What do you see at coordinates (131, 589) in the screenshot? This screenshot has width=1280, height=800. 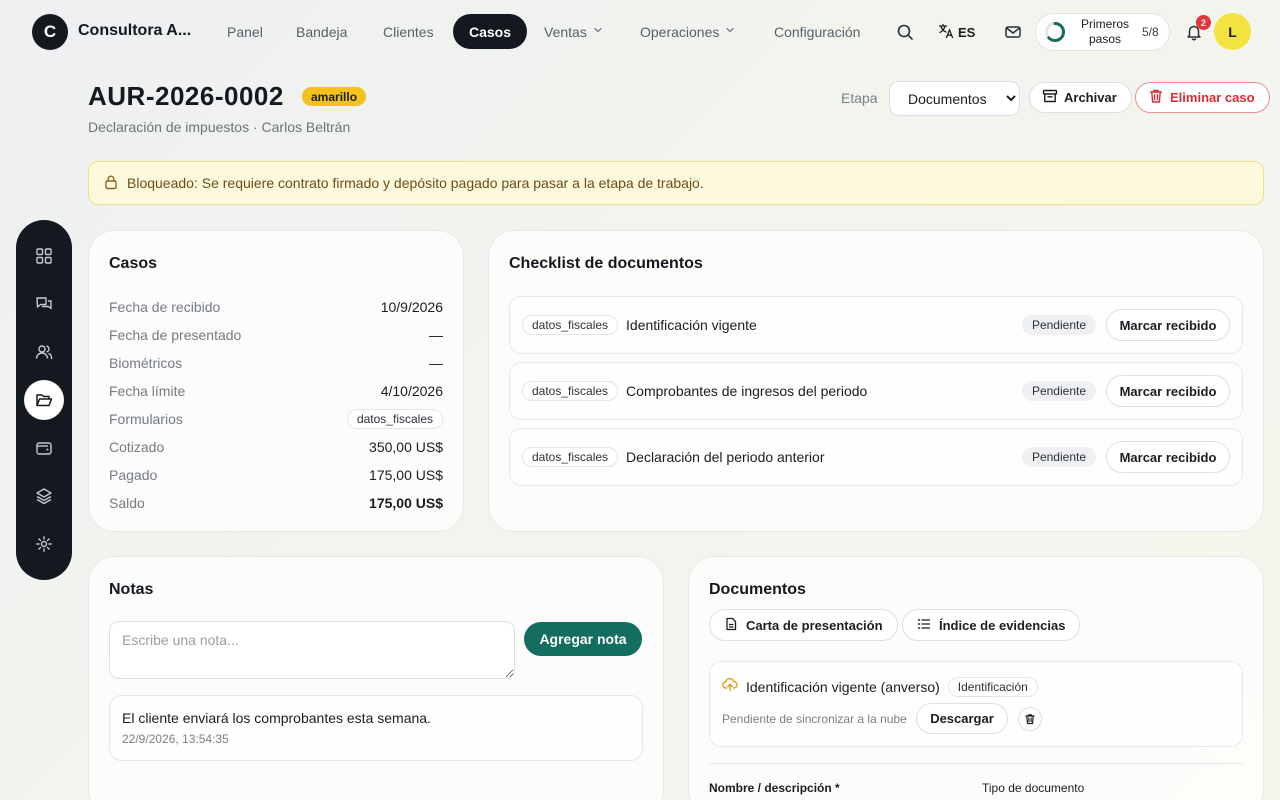 I see `card-title: Notas` at bounding box center [131, 589].